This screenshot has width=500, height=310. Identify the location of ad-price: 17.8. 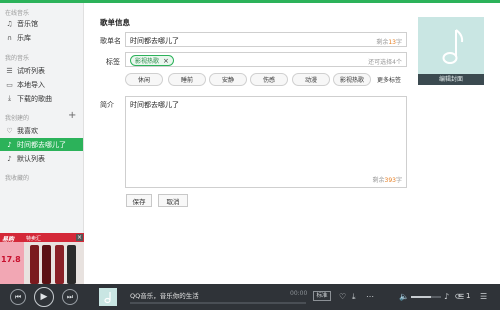
(11, 259).